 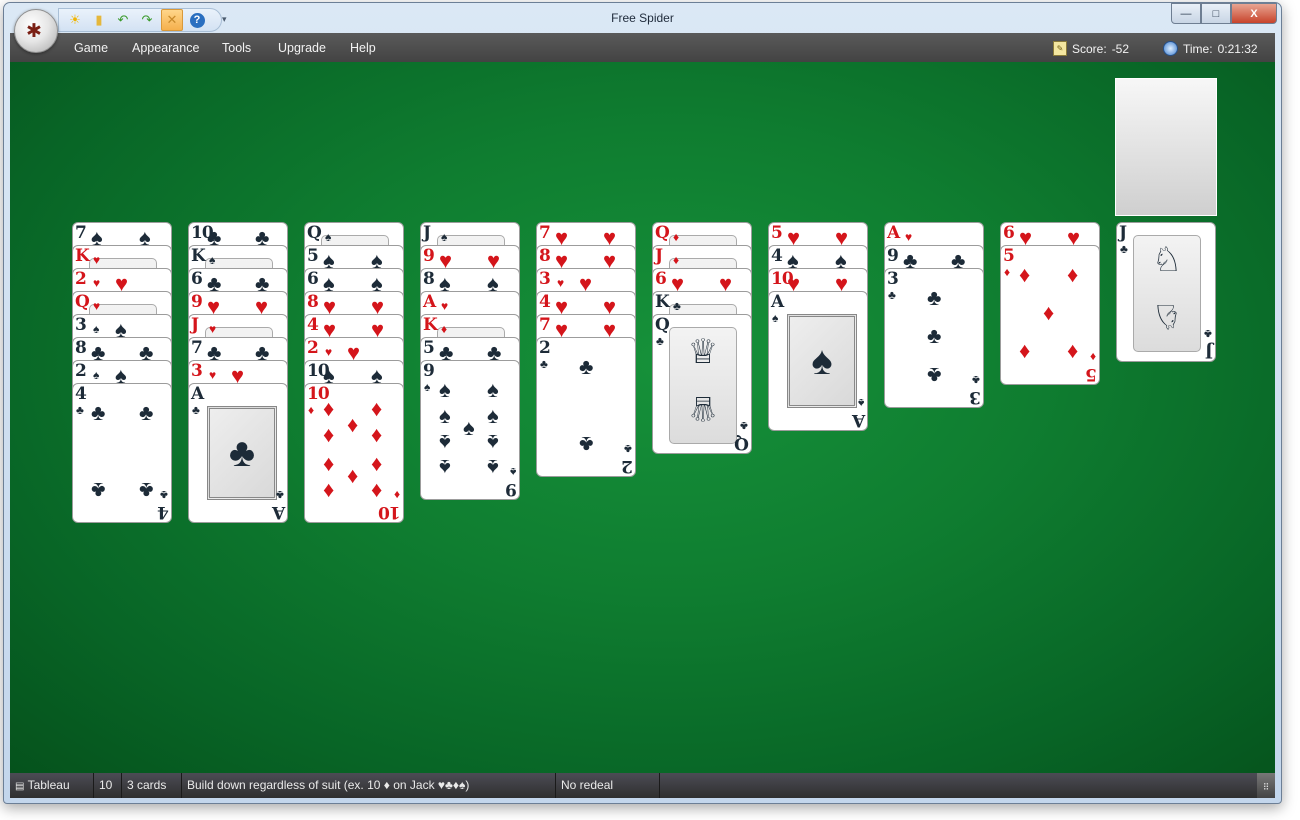 I want to click on card: 9 ♠ ♠ ♠ ♠ ♠ ♠ ♠ ♠ ♠ ♠ 9 ♠, so click(x=470, y=430).